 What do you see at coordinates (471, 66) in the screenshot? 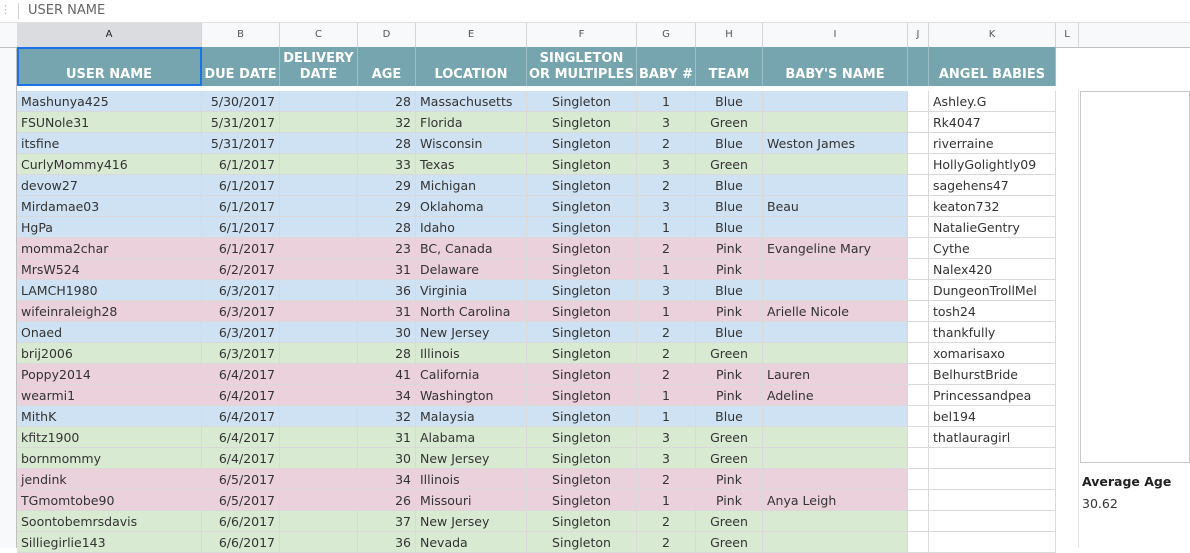
I see `header-cell-e: LOCATION` at bounding box center [471, 66].